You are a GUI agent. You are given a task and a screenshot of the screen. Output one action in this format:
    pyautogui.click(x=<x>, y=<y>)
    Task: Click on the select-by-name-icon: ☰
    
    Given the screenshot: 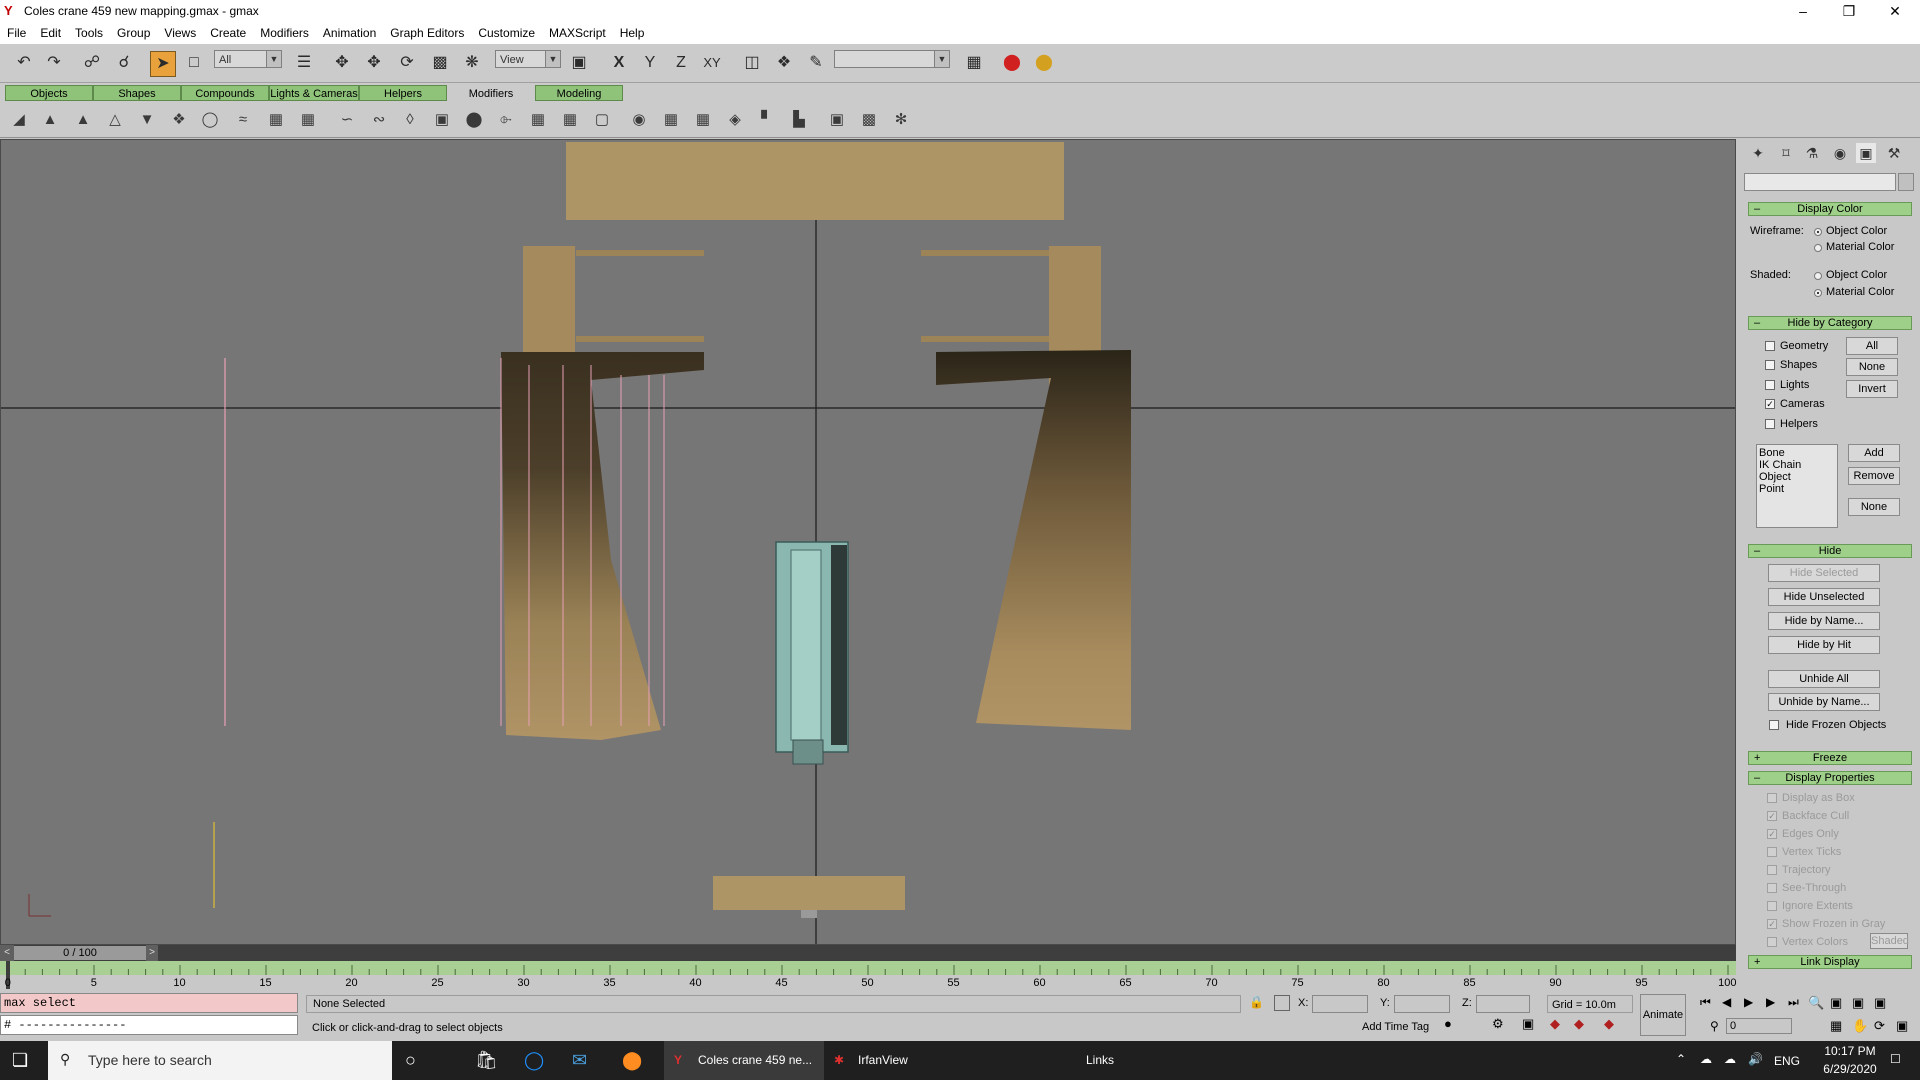 What is the action you would take?
    pyautogui.click(x=304, y=63)
    